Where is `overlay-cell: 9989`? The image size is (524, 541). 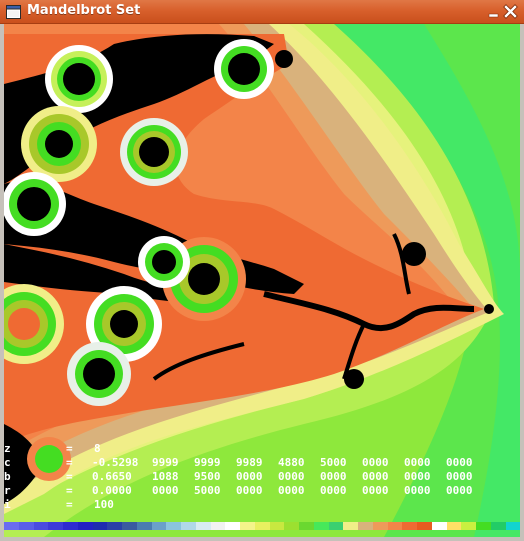
overlay-cell: 9989 is located at coordinates (249, 462).